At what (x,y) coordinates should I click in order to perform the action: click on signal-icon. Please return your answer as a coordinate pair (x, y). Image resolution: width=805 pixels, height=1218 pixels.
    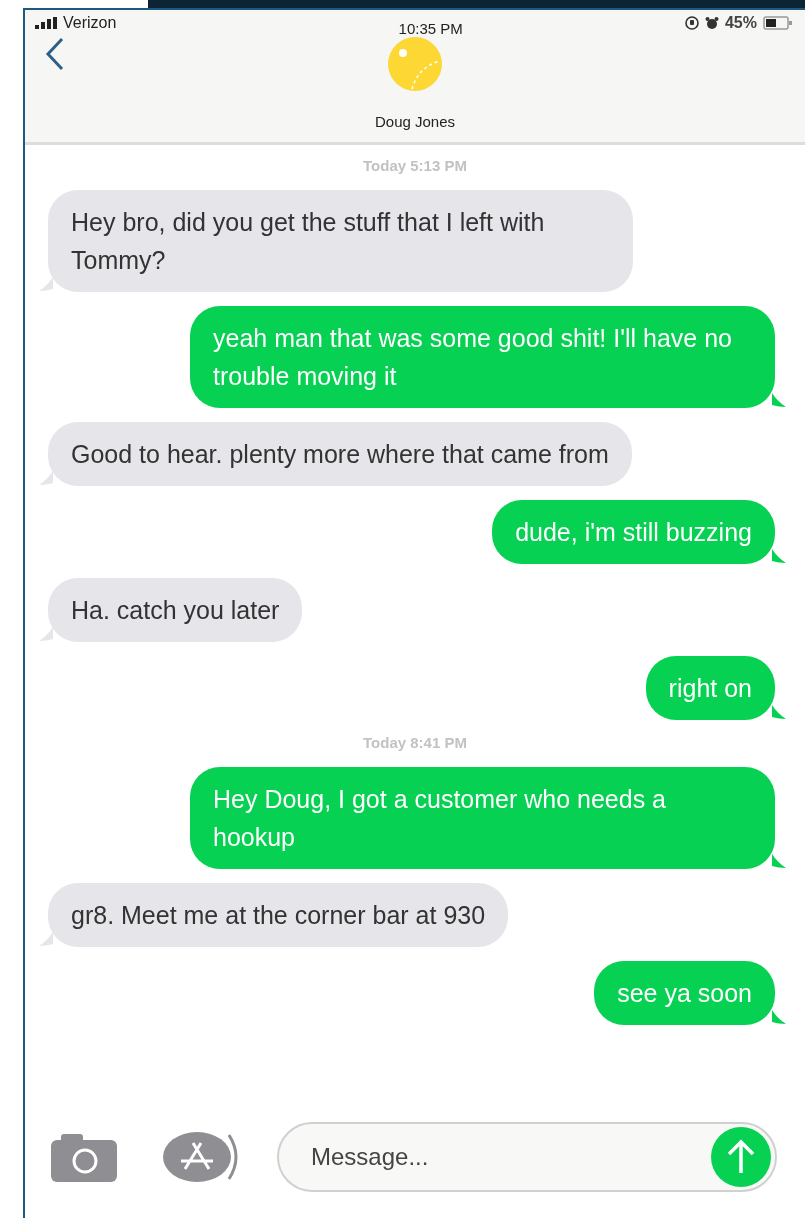
    Looking at the image, I should click on (46, 23).